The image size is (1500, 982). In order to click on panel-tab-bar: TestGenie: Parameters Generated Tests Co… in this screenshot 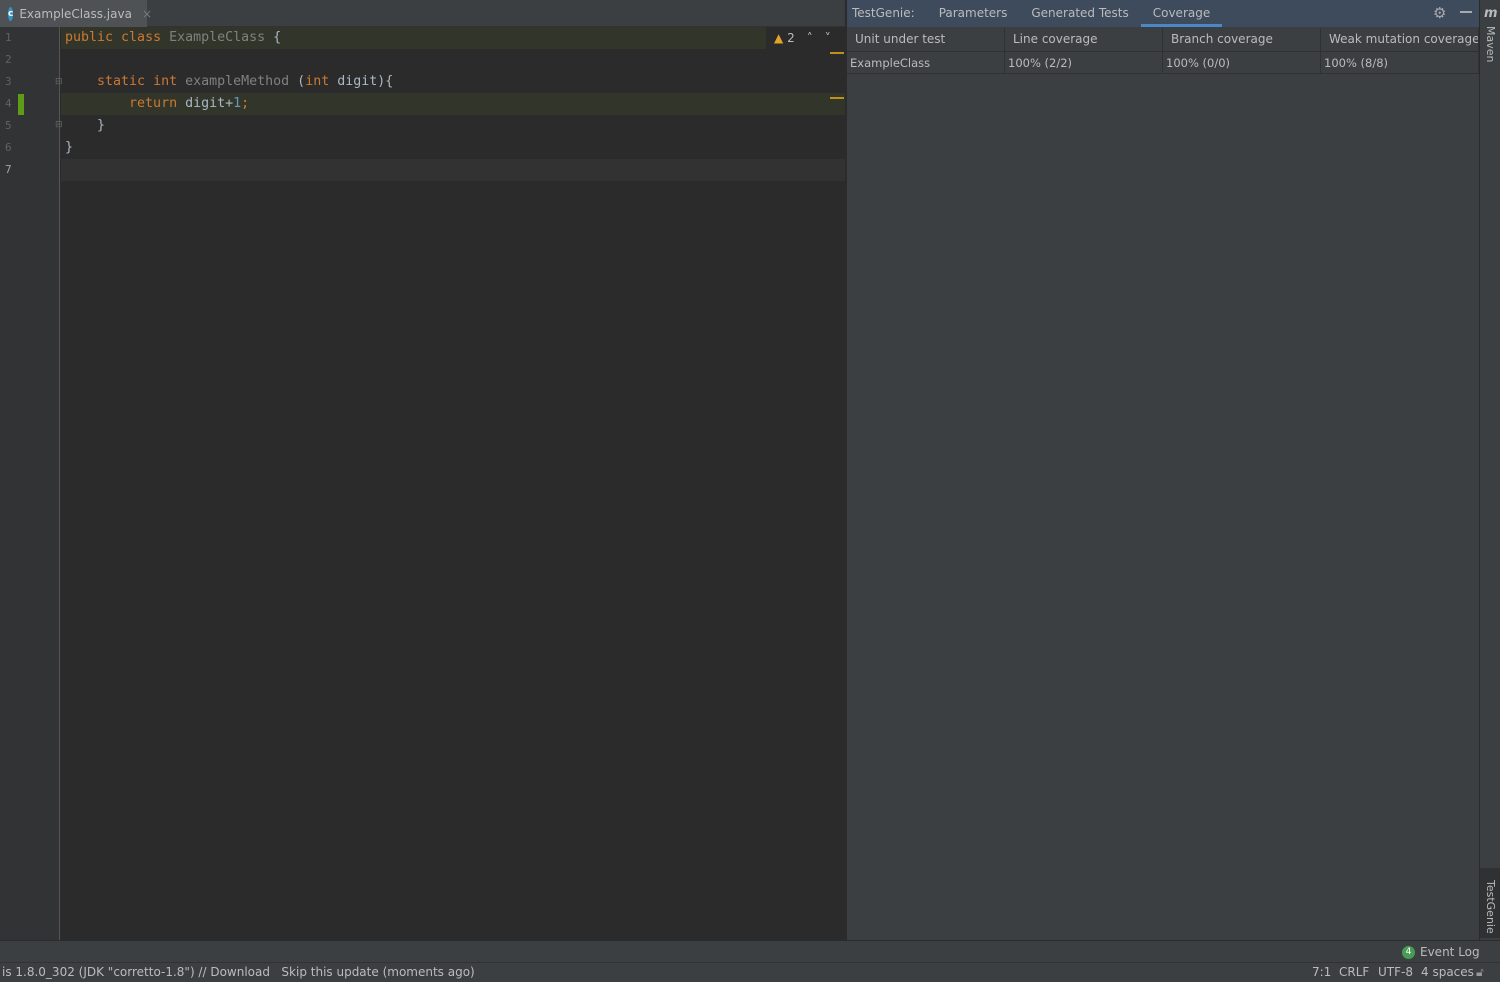, I will do `click(1163, 13)`.